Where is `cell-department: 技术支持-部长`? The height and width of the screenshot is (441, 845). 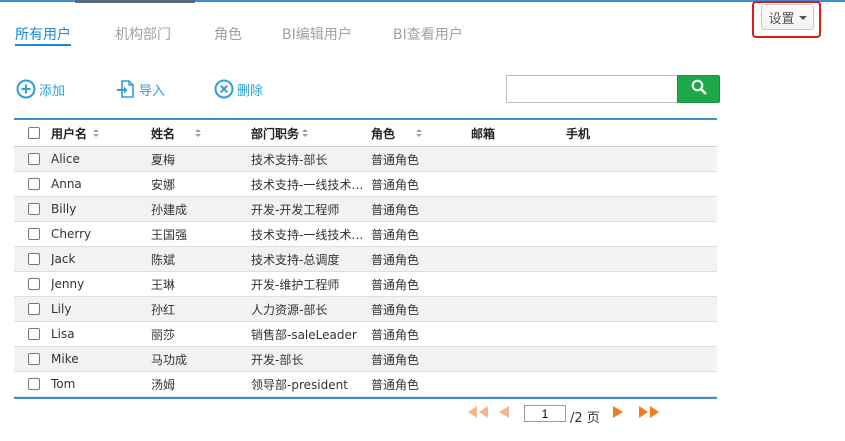
cell-department: 技术支持-部长 is located at coordinates (289, 159).